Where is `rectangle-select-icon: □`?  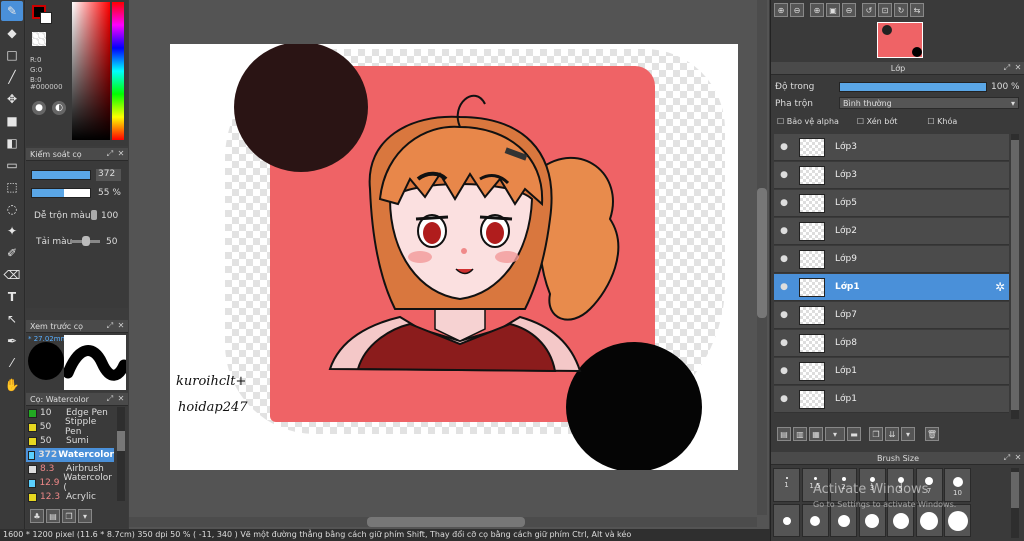
rectangle-select-icon: □ is located at coordinates (12, 55).